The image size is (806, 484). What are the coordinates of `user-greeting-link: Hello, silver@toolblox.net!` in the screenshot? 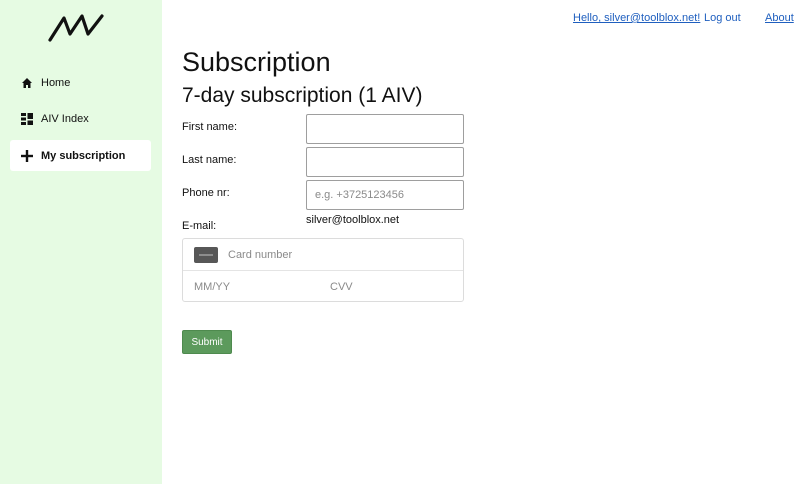 It's located at (636, 18).